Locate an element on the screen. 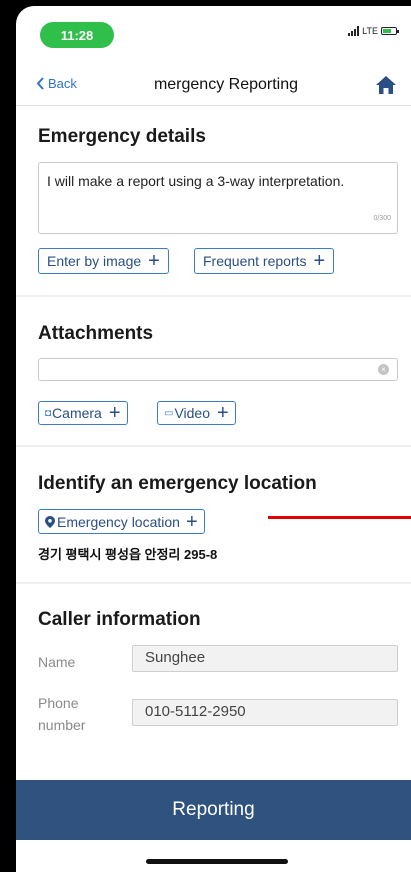 This screenshot has width=411, height=872. home-icon is located at coordinates (386, 85).